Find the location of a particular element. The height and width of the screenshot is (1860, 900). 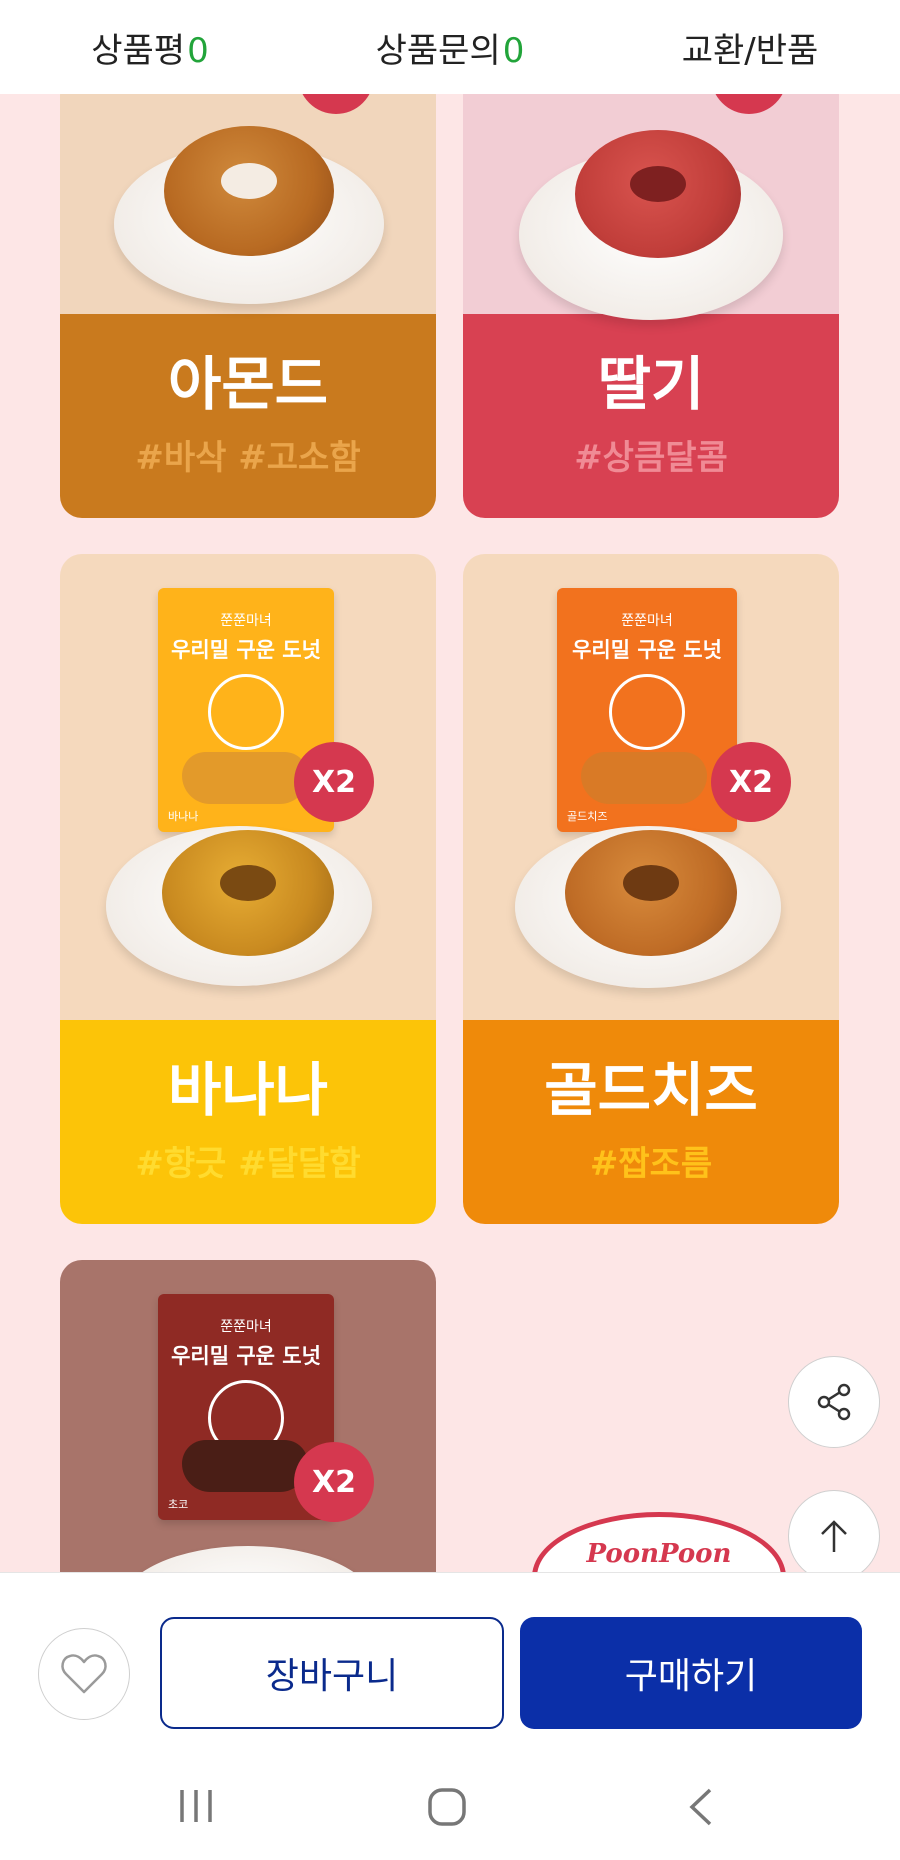

strawberry-photo is located at coordinates (651, 207).